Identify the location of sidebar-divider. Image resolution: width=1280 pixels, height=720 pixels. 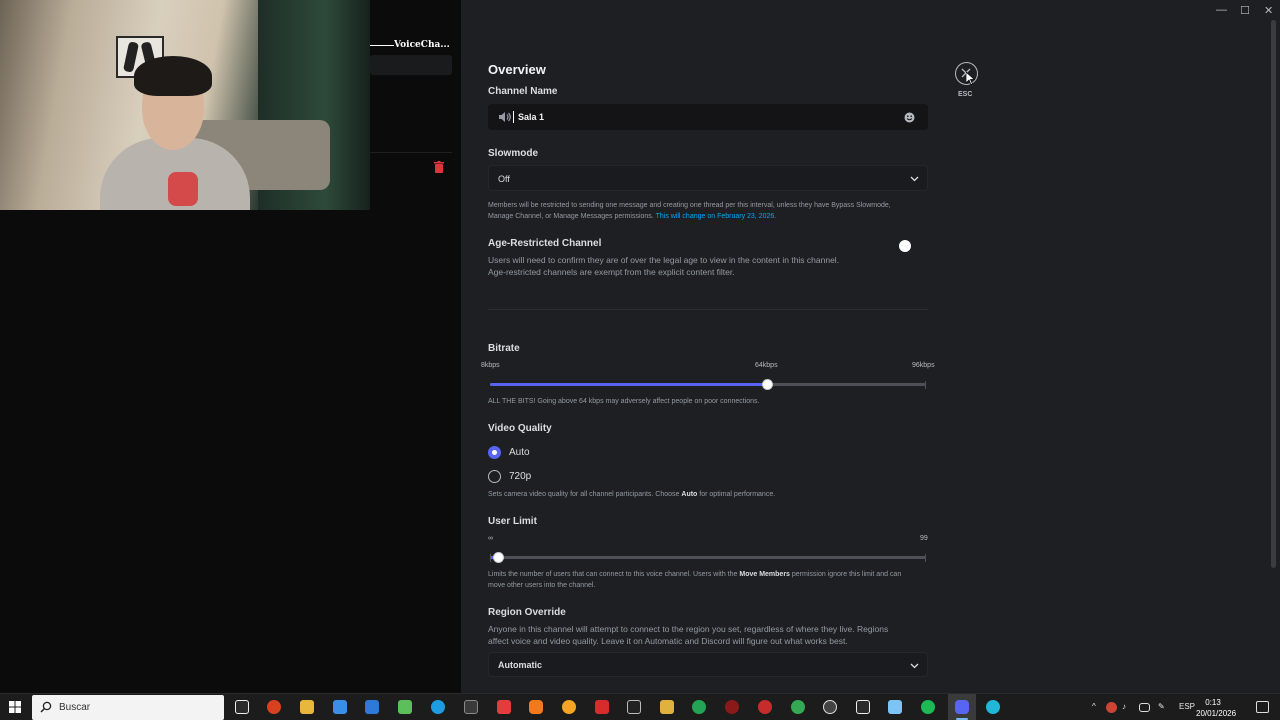
(411, 152).